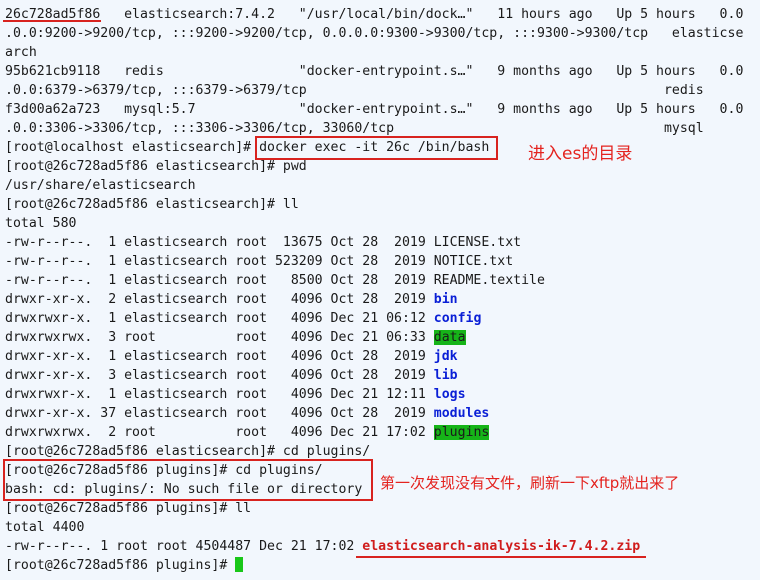 The height and width of the screenshot is (580, 760). Describe the element at coordinates (52, 21) in the screenshot. I see `container-id-underline` at that location.